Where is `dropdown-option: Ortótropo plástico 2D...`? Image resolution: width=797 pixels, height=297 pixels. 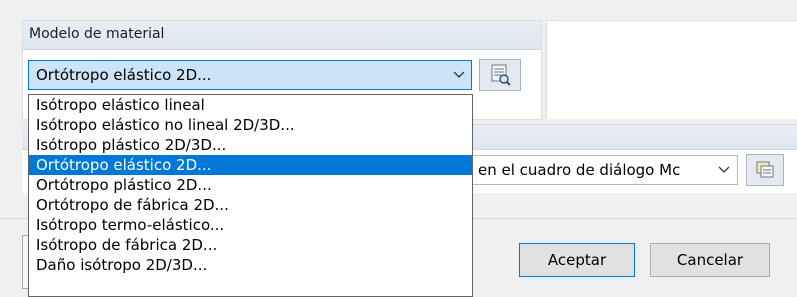
dropdown-option: Ortótropo plástico 2D... is located at coordinates (250, 185).